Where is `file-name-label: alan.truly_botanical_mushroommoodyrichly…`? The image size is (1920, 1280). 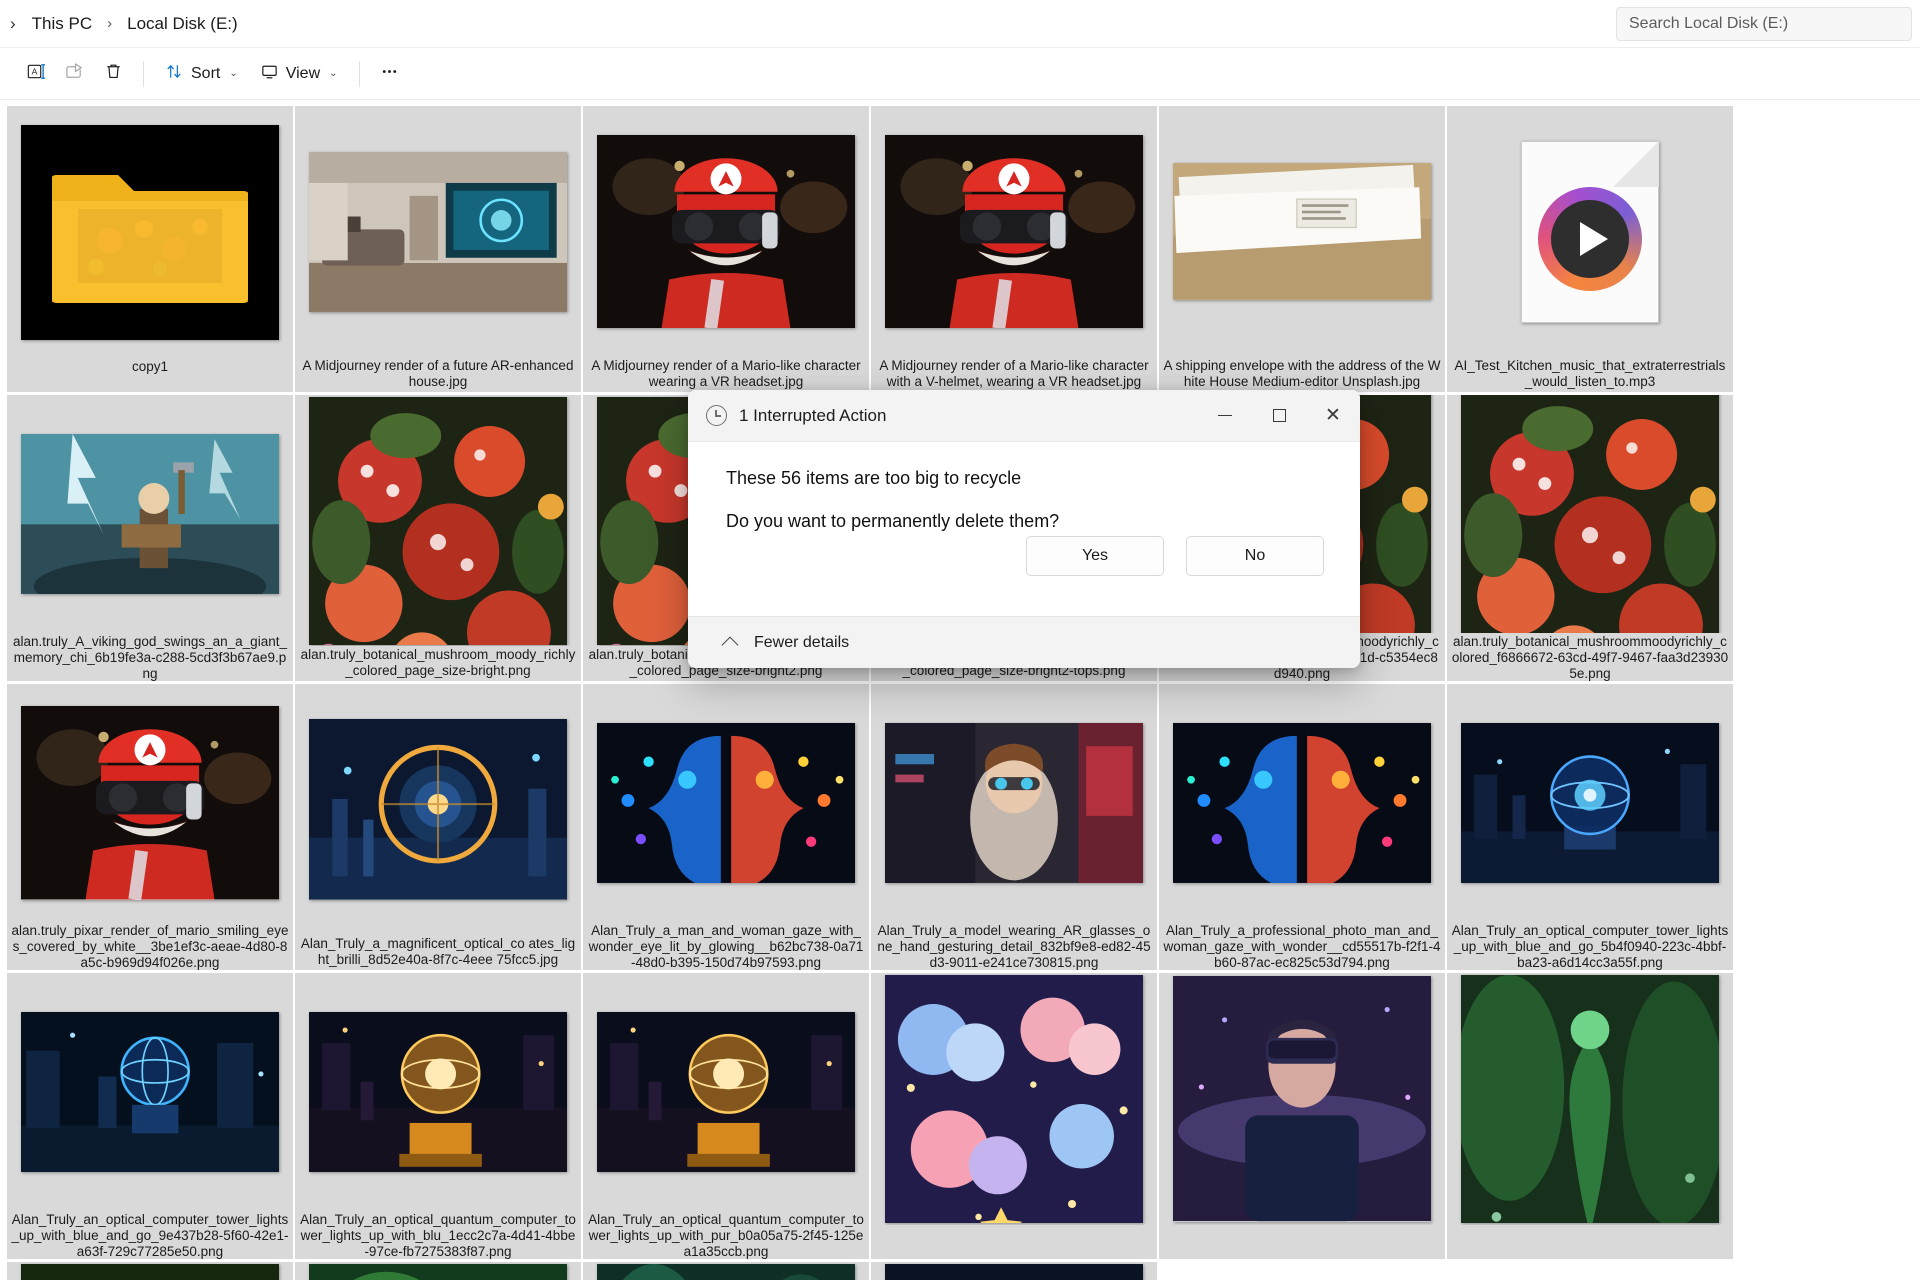 file-name-label: alan.truly_botanical_mushroommoodyrichly… is located at coordinates (1590, 657).